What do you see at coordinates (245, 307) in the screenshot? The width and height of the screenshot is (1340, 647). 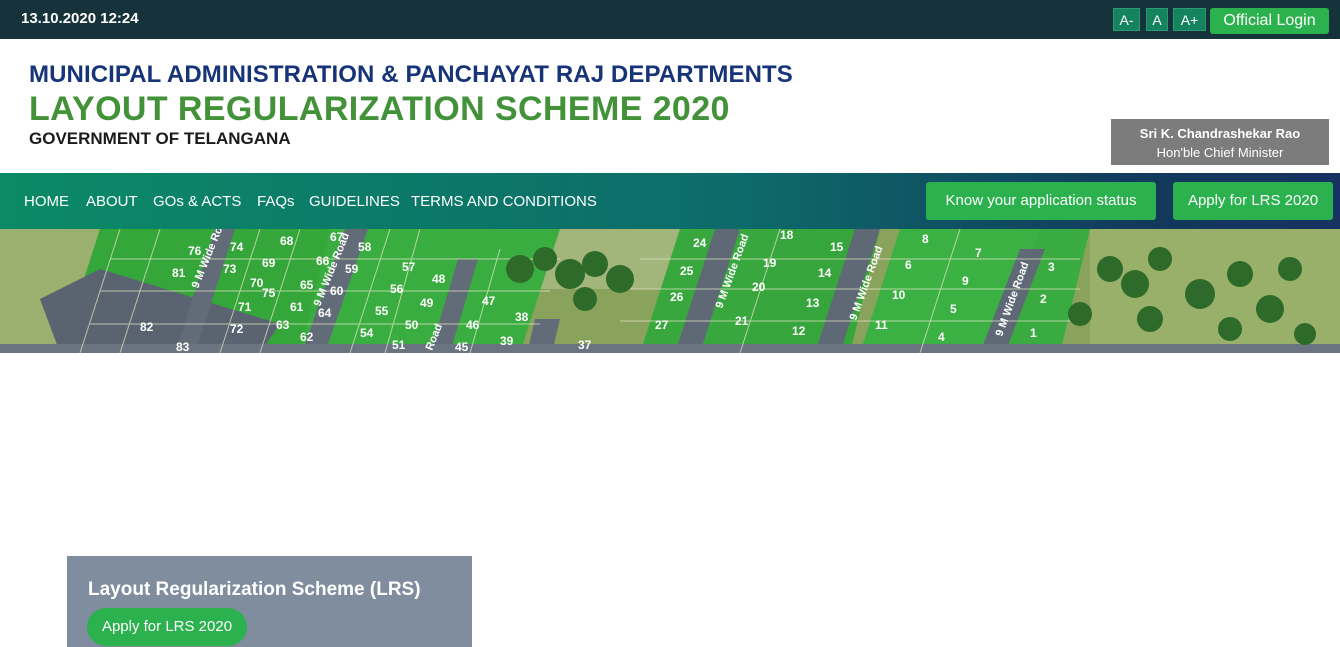 I see `plot-number: 71` at bounding box center [245, 307].